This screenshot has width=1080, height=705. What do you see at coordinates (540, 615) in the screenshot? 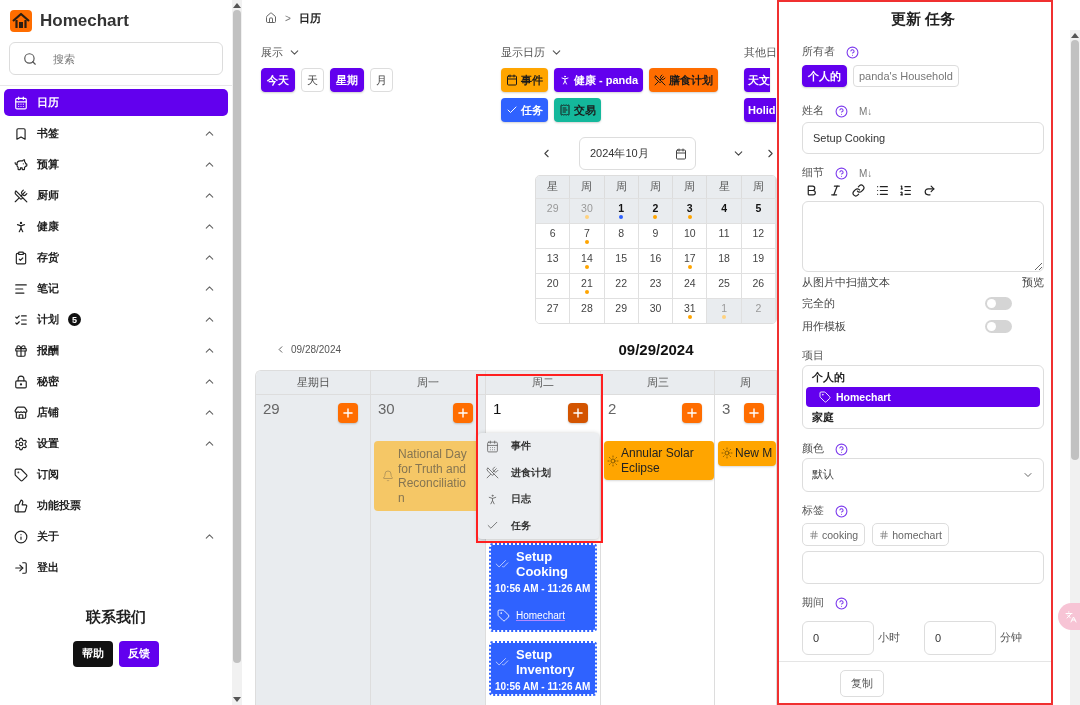
I see `project-link: Homechart` at bounding box center [540, 615].